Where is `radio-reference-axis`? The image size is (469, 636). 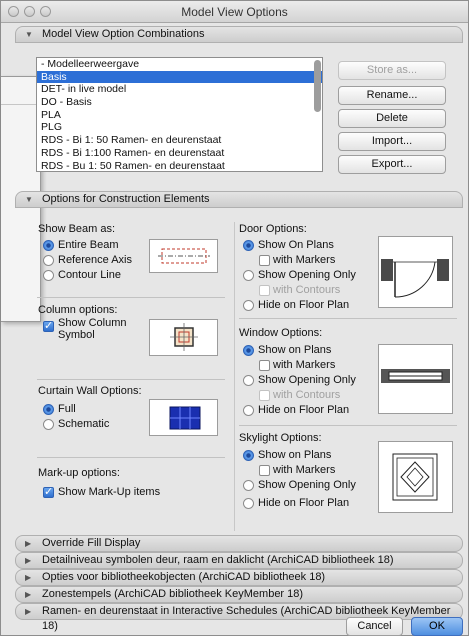 radio-reference-axis is located at coordinates (48, 260).